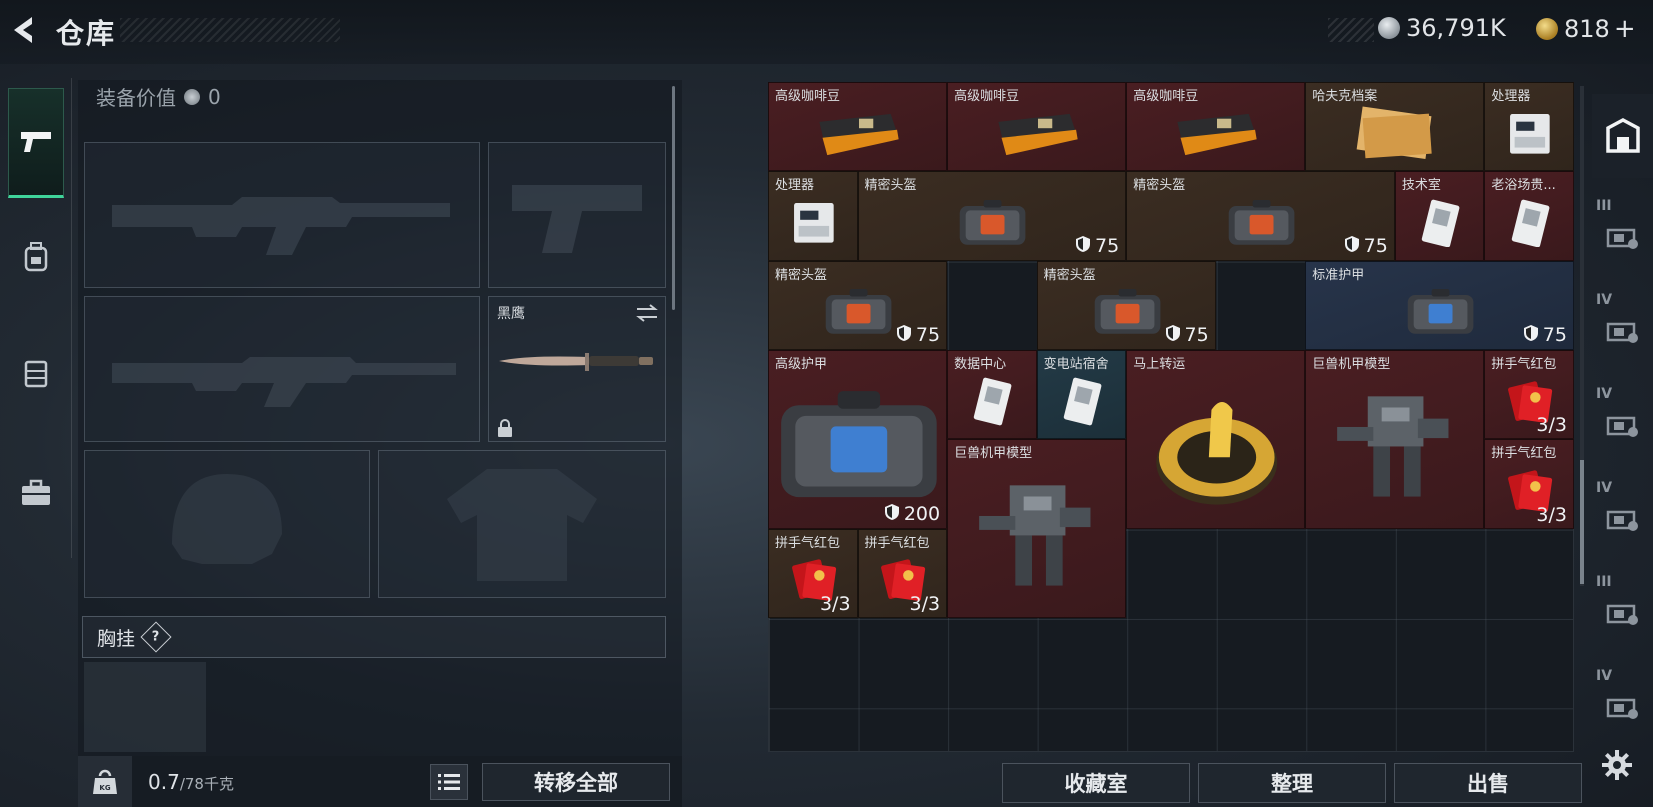 This screenshot has height=807, width=1653. I want to click on settings-button, so click(1617, 765).